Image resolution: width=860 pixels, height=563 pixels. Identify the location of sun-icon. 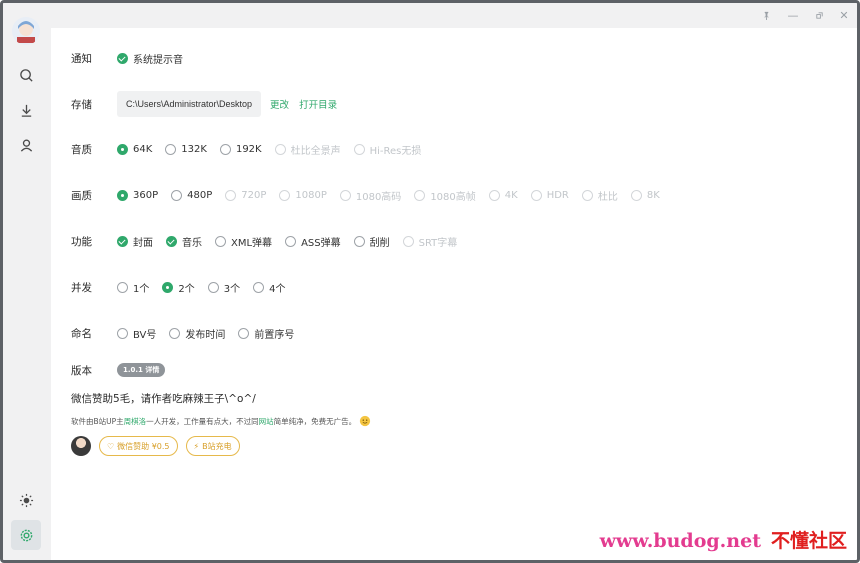
(26, 500).